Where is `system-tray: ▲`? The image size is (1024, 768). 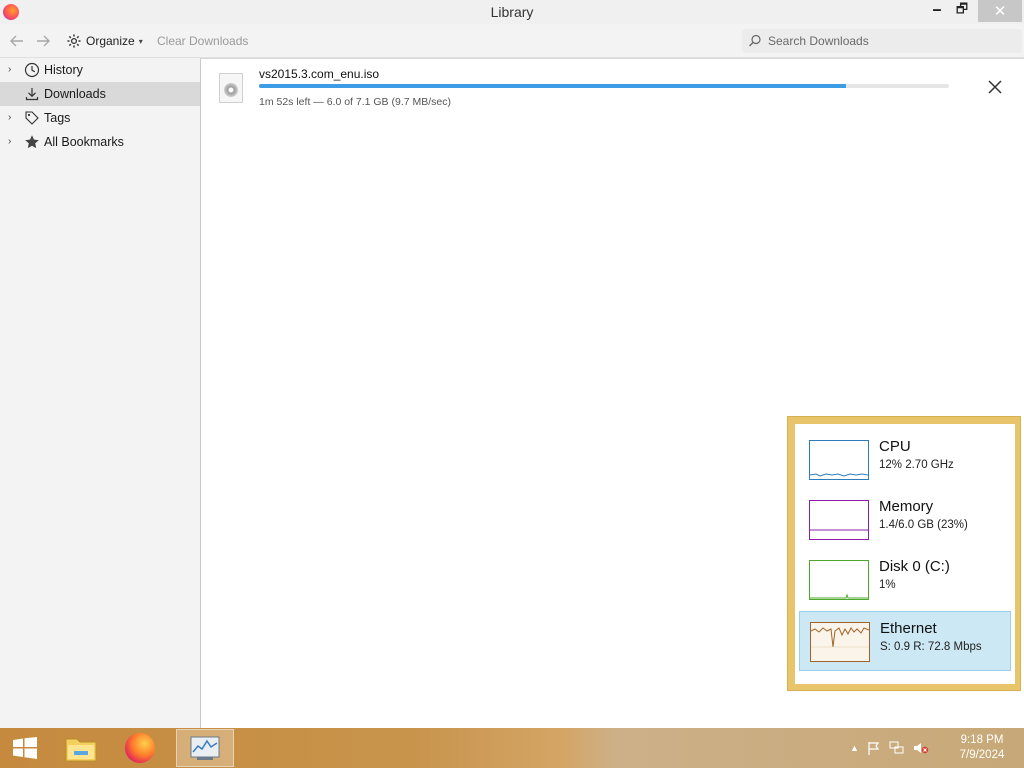
system-tray: ▲ is located at coordinates (889, 748).